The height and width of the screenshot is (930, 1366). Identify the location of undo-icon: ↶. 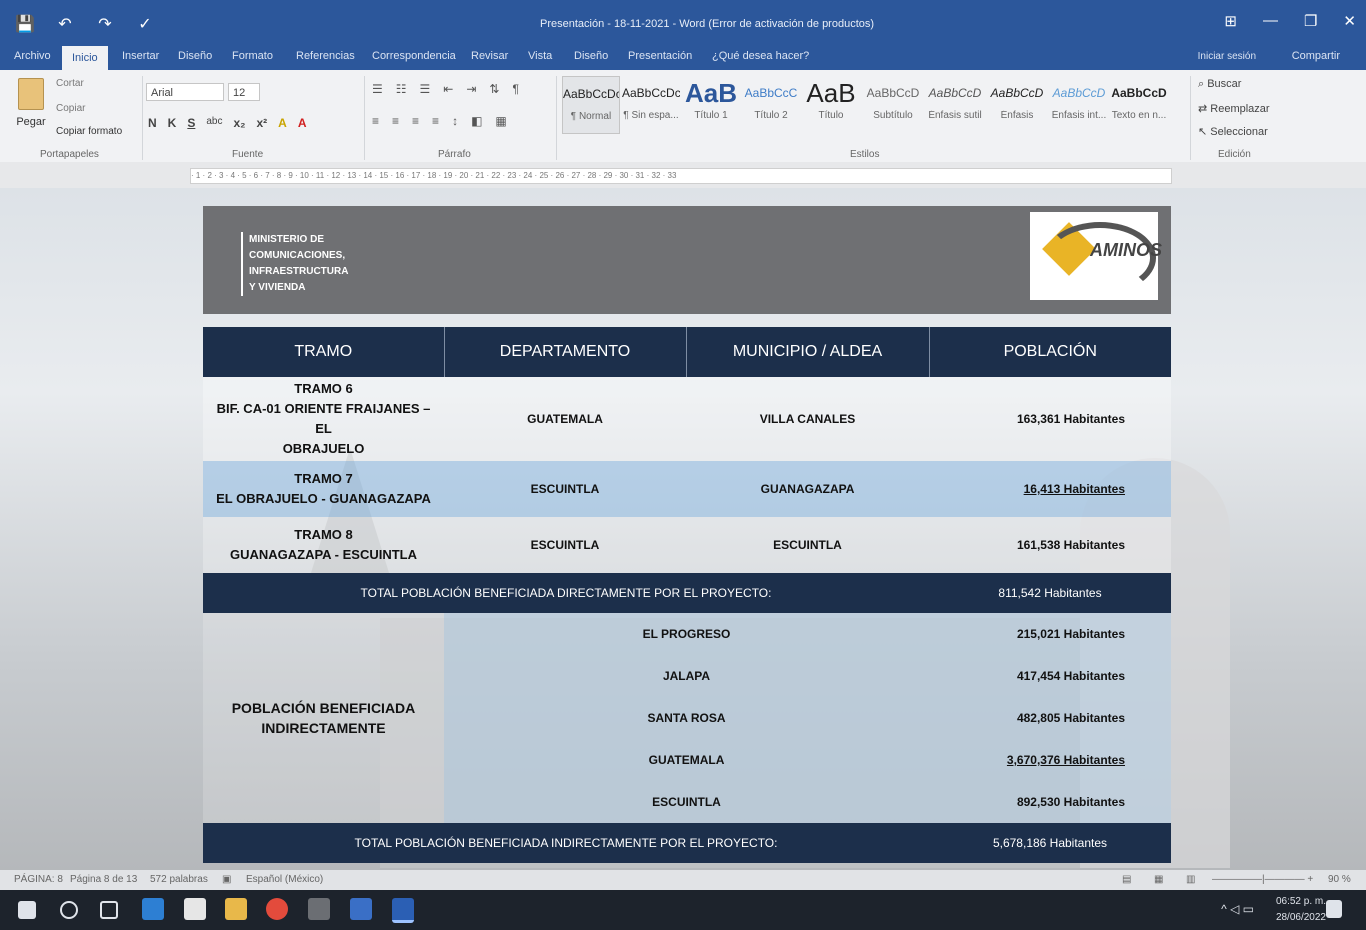
(65, 24).